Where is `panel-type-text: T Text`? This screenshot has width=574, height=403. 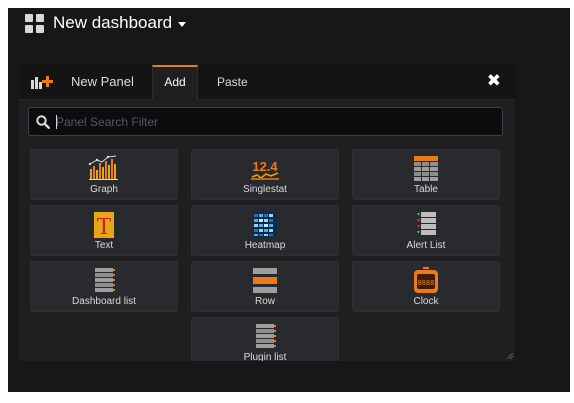 panel-type-text: T Text is located at coordinates (104, 230).